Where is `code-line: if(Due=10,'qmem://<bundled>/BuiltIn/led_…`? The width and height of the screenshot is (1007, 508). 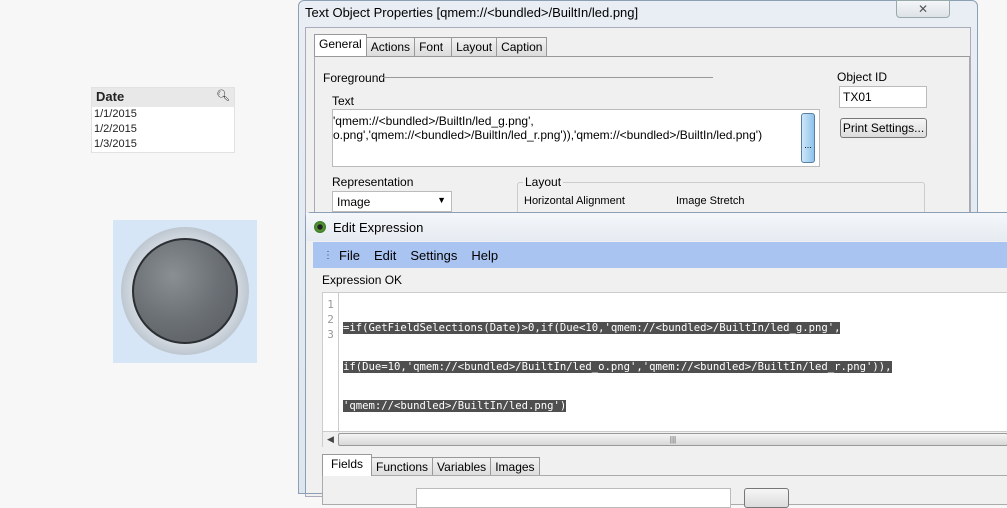
code-line: if(Due=10,'qmem://<bundled>/BuiltIn/led_… is located at coordinates (617, 367).